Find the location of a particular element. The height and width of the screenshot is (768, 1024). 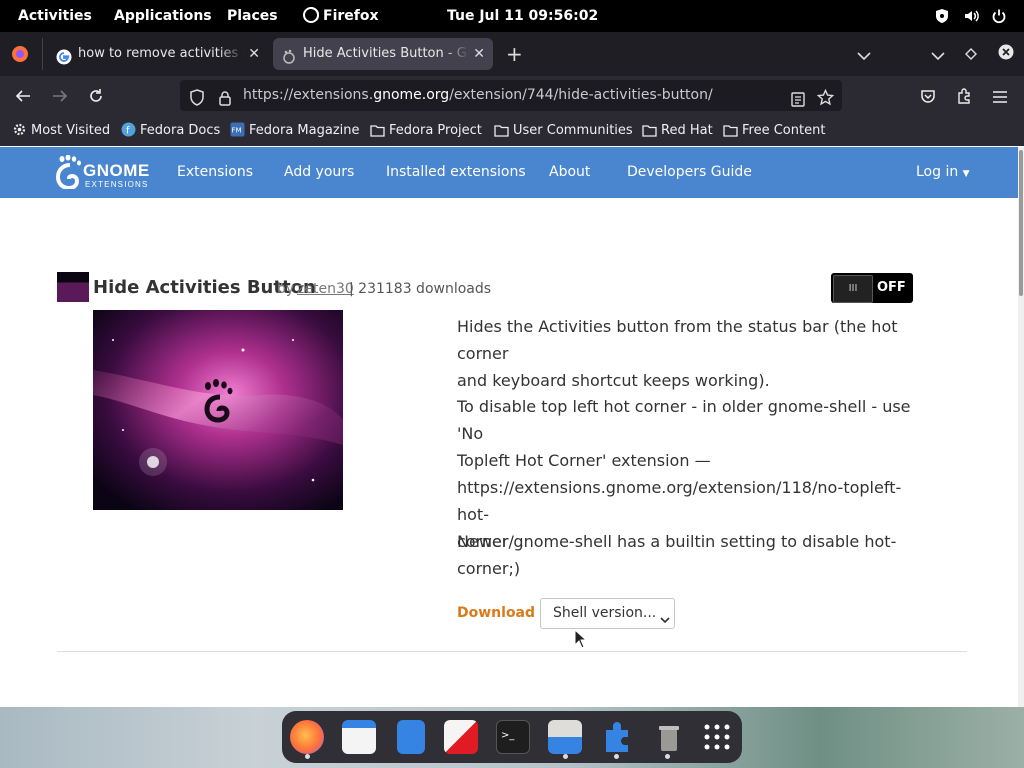

svg-text: FM is located at coordinates (237, 131).